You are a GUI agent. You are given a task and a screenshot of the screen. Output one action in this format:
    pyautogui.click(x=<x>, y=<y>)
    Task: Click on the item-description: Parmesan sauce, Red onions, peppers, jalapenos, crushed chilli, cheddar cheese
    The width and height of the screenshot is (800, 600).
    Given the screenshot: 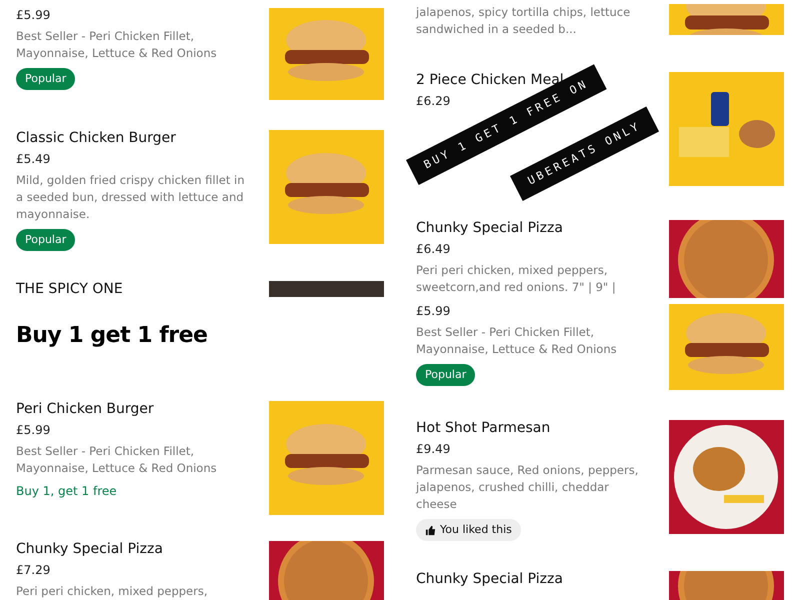 What is the action you would take?
    pyautogui.click(x=528, y=487)
    